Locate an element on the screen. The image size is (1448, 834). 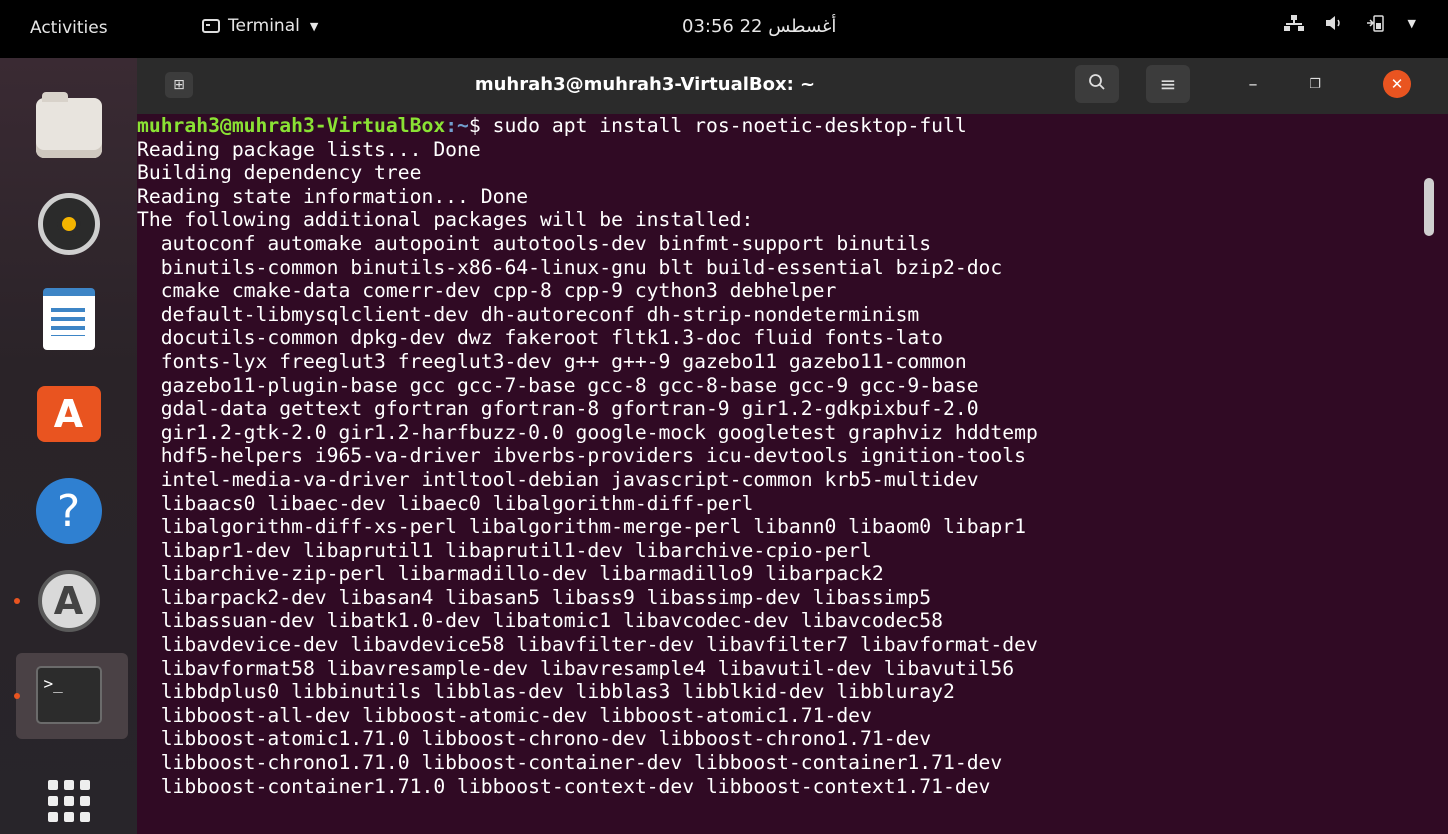
chevron-down-icon: ▼ is located at coordinates (314, 26).